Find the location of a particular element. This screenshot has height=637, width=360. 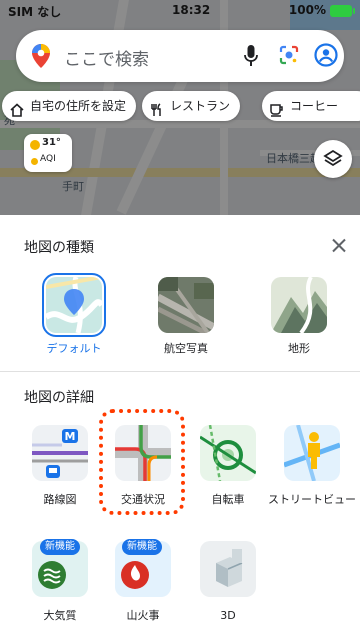

chip-restaurant-label: レストラン is located at coordinates (200, 106).